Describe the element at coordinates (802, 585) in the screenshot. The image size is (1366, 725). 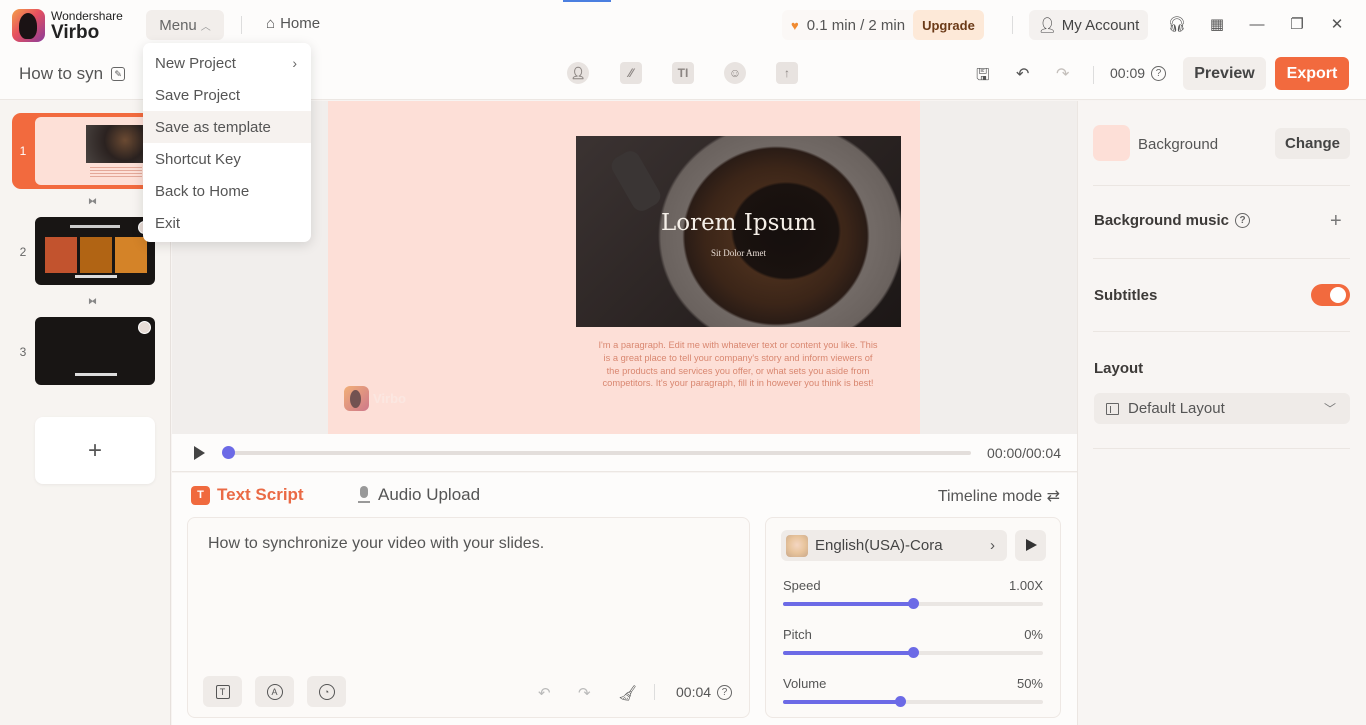
I see `slider-label: Speed` at that location.